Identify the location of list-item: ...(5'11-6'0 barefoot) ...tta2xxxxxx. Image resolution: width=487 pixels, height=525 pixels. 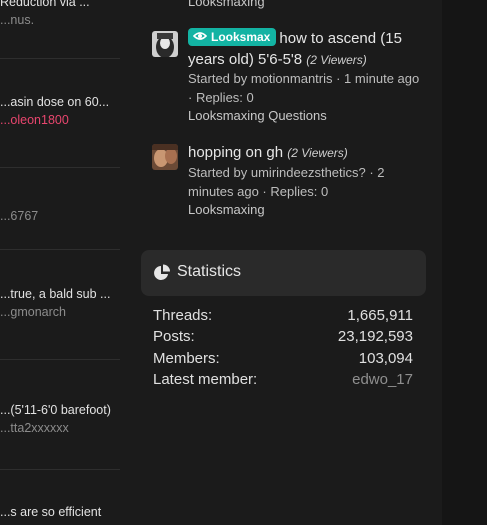
(60, 419).